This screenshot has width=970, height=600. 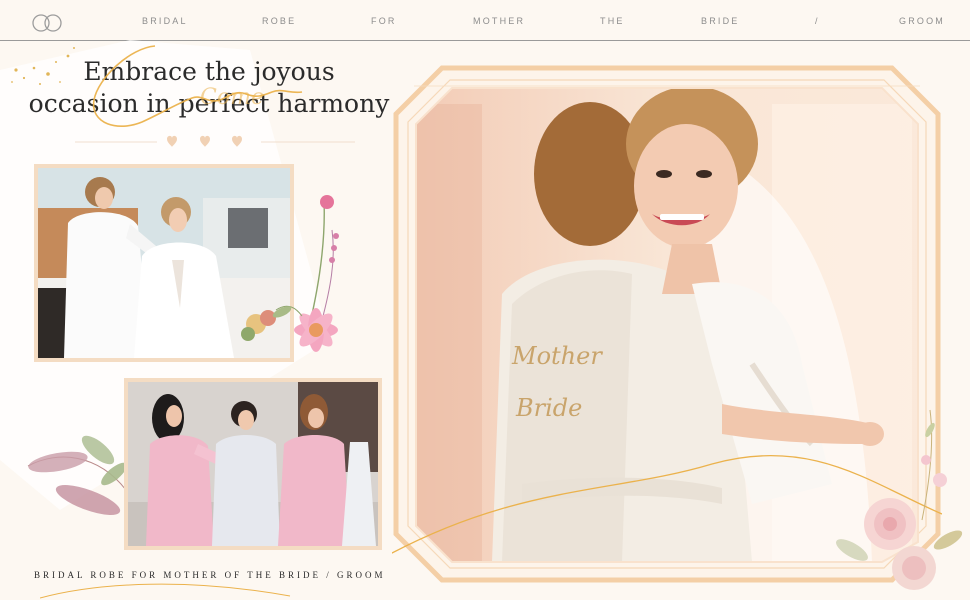 I want to click on top-navigation-bar: BRIDAL ROBE FOR MOTHER THE BRIDE / GROOM, so click(x=485, y=20).